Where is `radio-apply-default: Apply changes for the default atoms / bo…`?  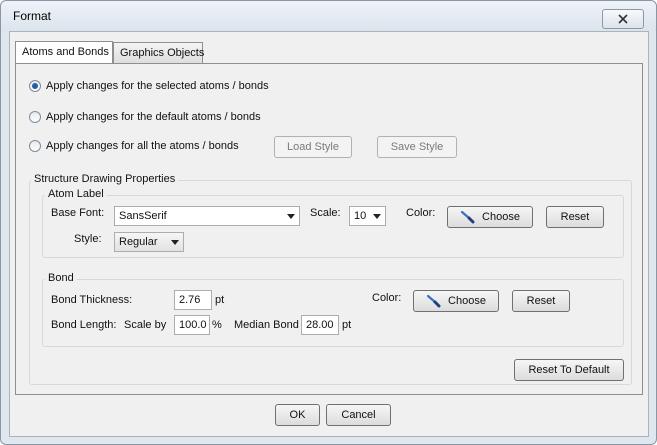 radio-apply-default: Apply changes for the default atoms / bo… is located at coordinates (145, 117).